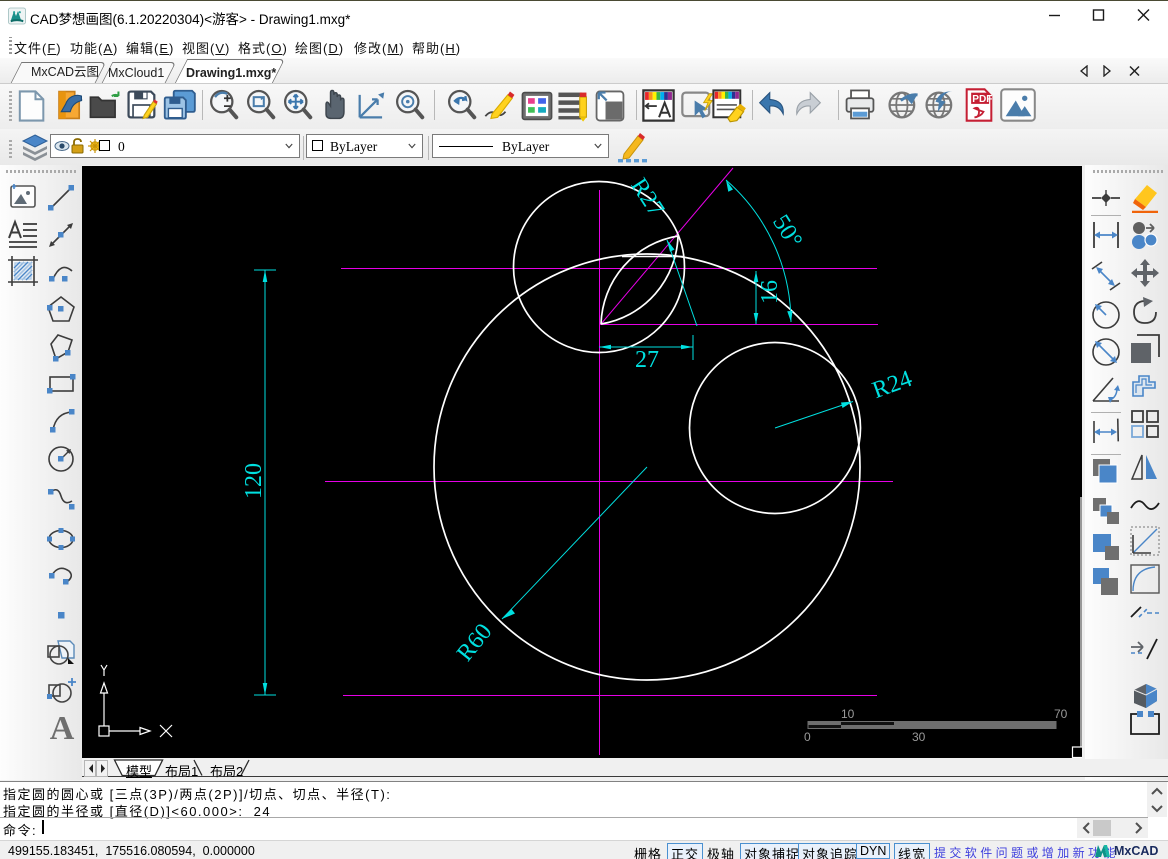  What do you see at coordinates (474, 642) in the screenshot?
I see `svg-text: R60` at bounding box center [474, 642].